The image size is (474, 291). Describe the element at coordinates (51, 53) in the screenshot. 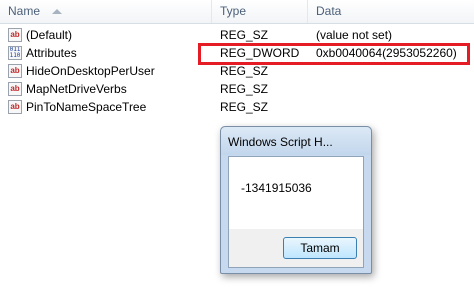

I see `value-name: Attributes` at that location.